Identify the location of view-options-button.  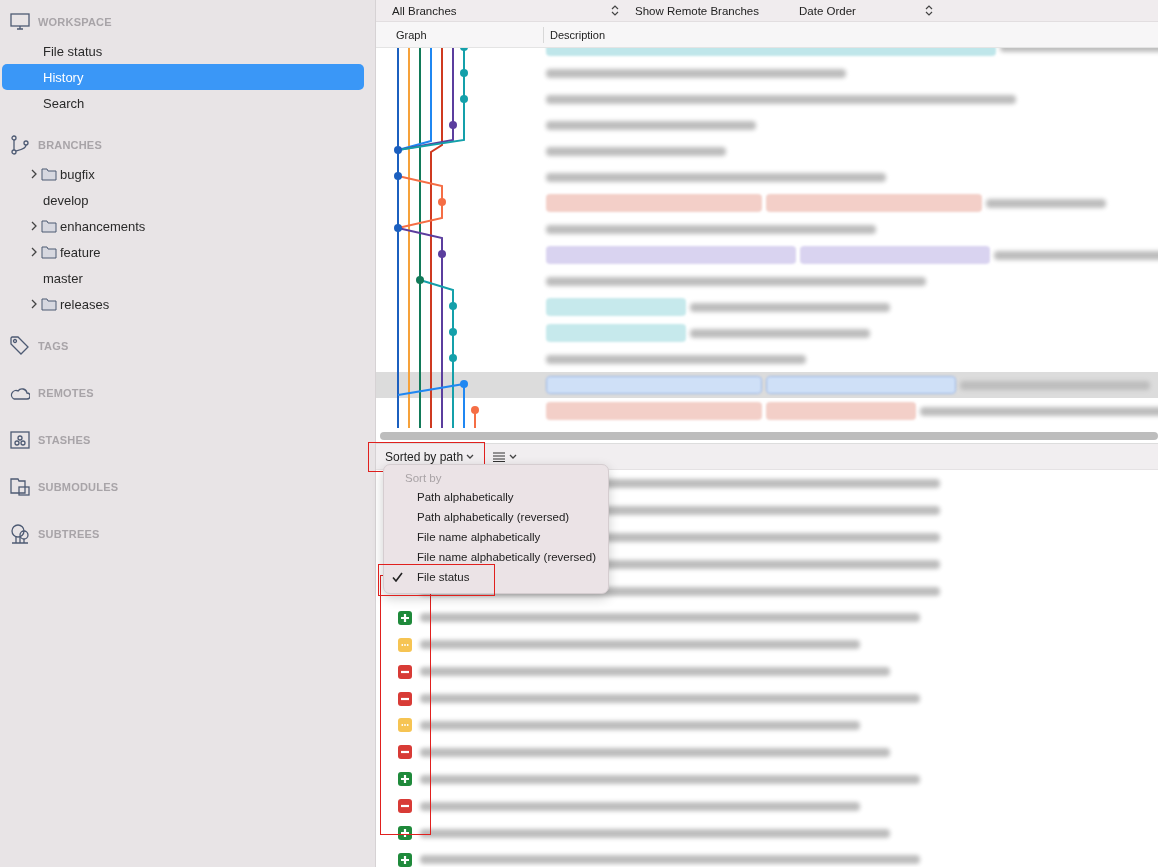
(505, 456).